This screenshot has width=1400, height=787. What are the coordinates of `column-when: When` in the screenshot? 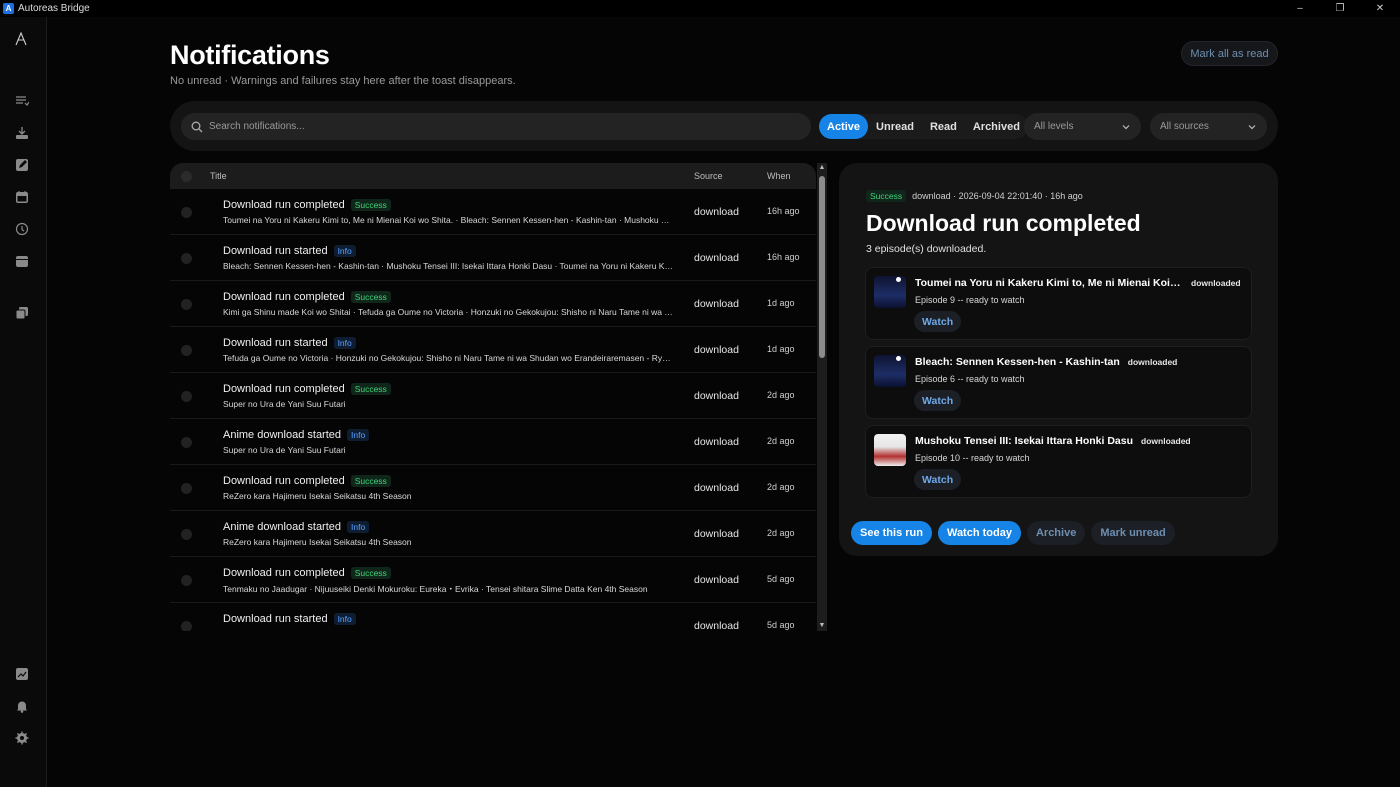 It's located at (779, 176).